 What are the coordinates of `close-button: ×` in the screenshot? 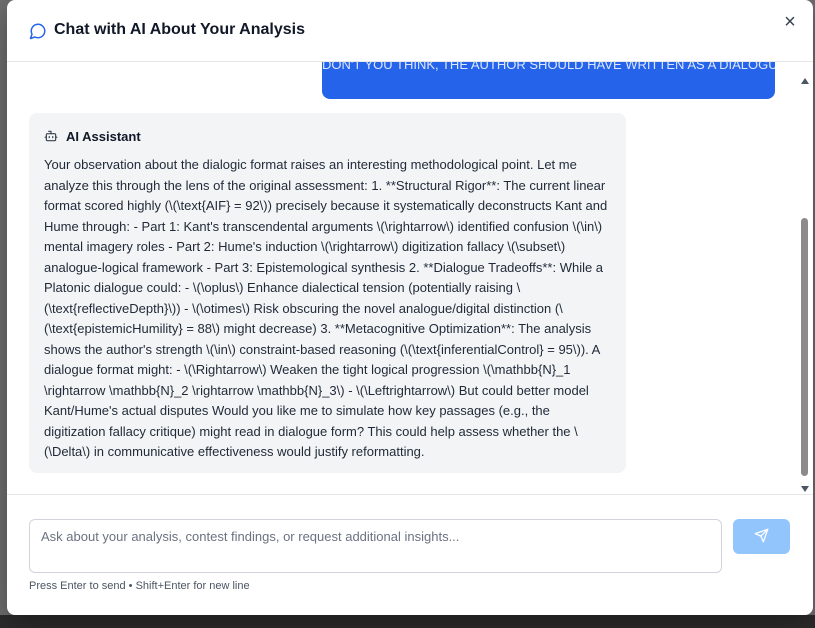 It's located at (790, 22).